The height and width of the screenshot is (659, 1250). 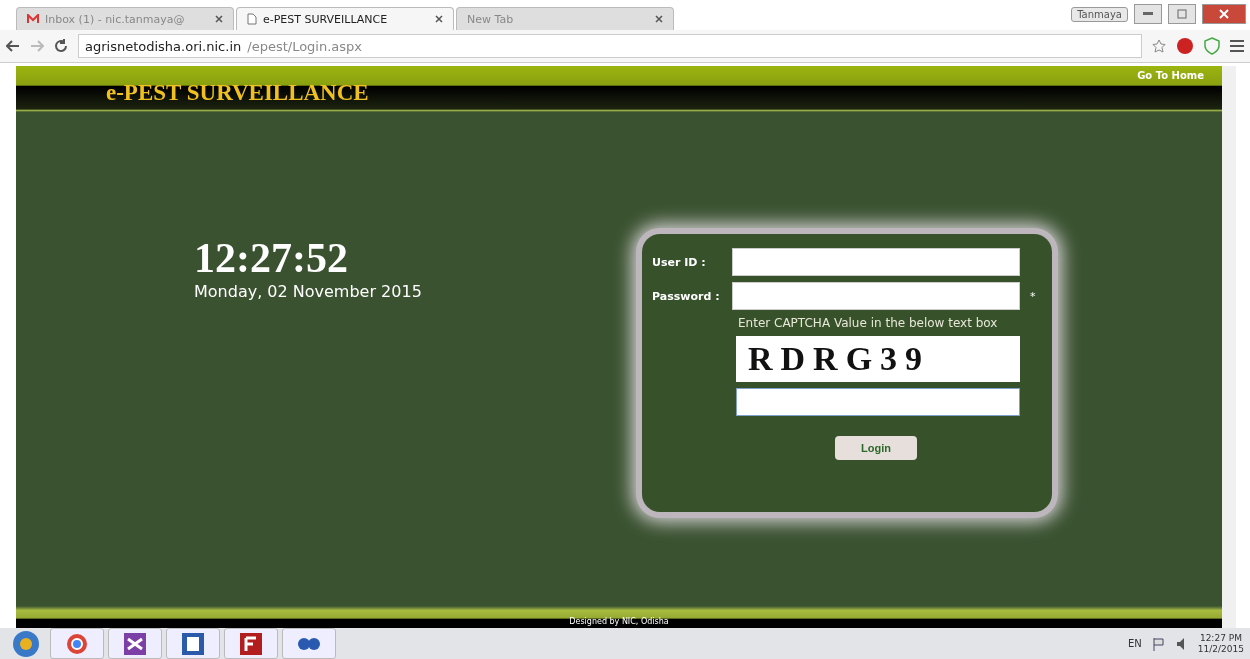 I want to click on page-icon, so click(x=252, y=19).